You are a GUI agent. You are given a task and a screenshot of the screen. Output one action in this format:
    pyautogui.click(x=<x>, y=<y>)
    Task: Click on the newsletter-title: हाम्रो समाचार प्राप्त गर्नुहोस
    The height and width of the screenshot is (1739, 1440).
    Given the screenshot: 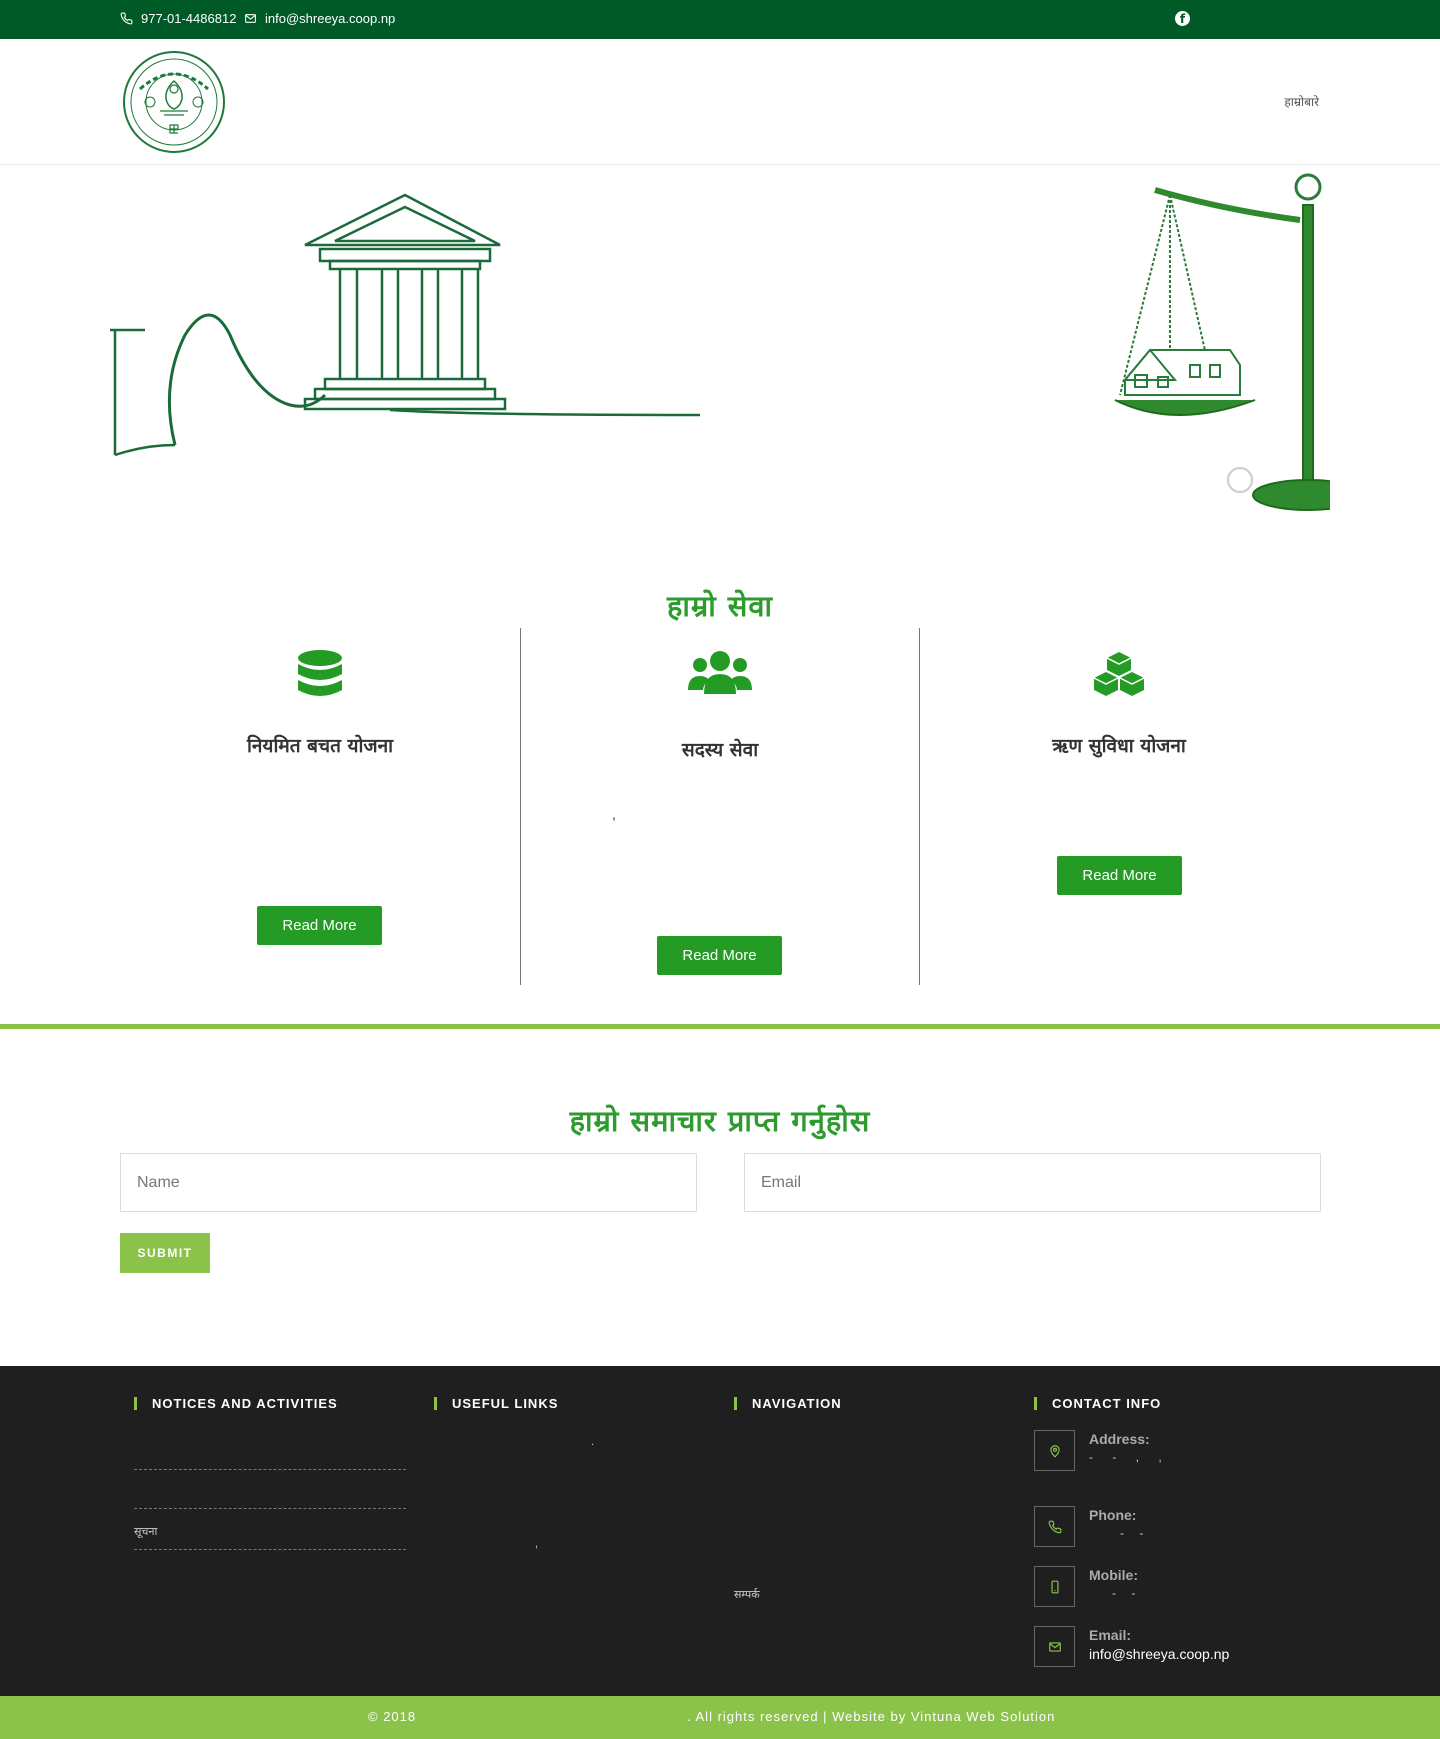 What is the action you would take?
    pyautogui.click(x=720, y=1121)
    